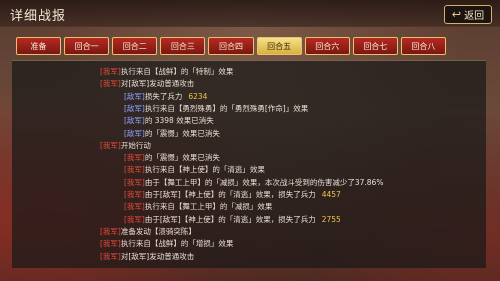 The height and width of the screenshot is (281, 500). I want to click on log-line: [我军]执行来自【战鲜】的「增损」效果, so click(166, 243).